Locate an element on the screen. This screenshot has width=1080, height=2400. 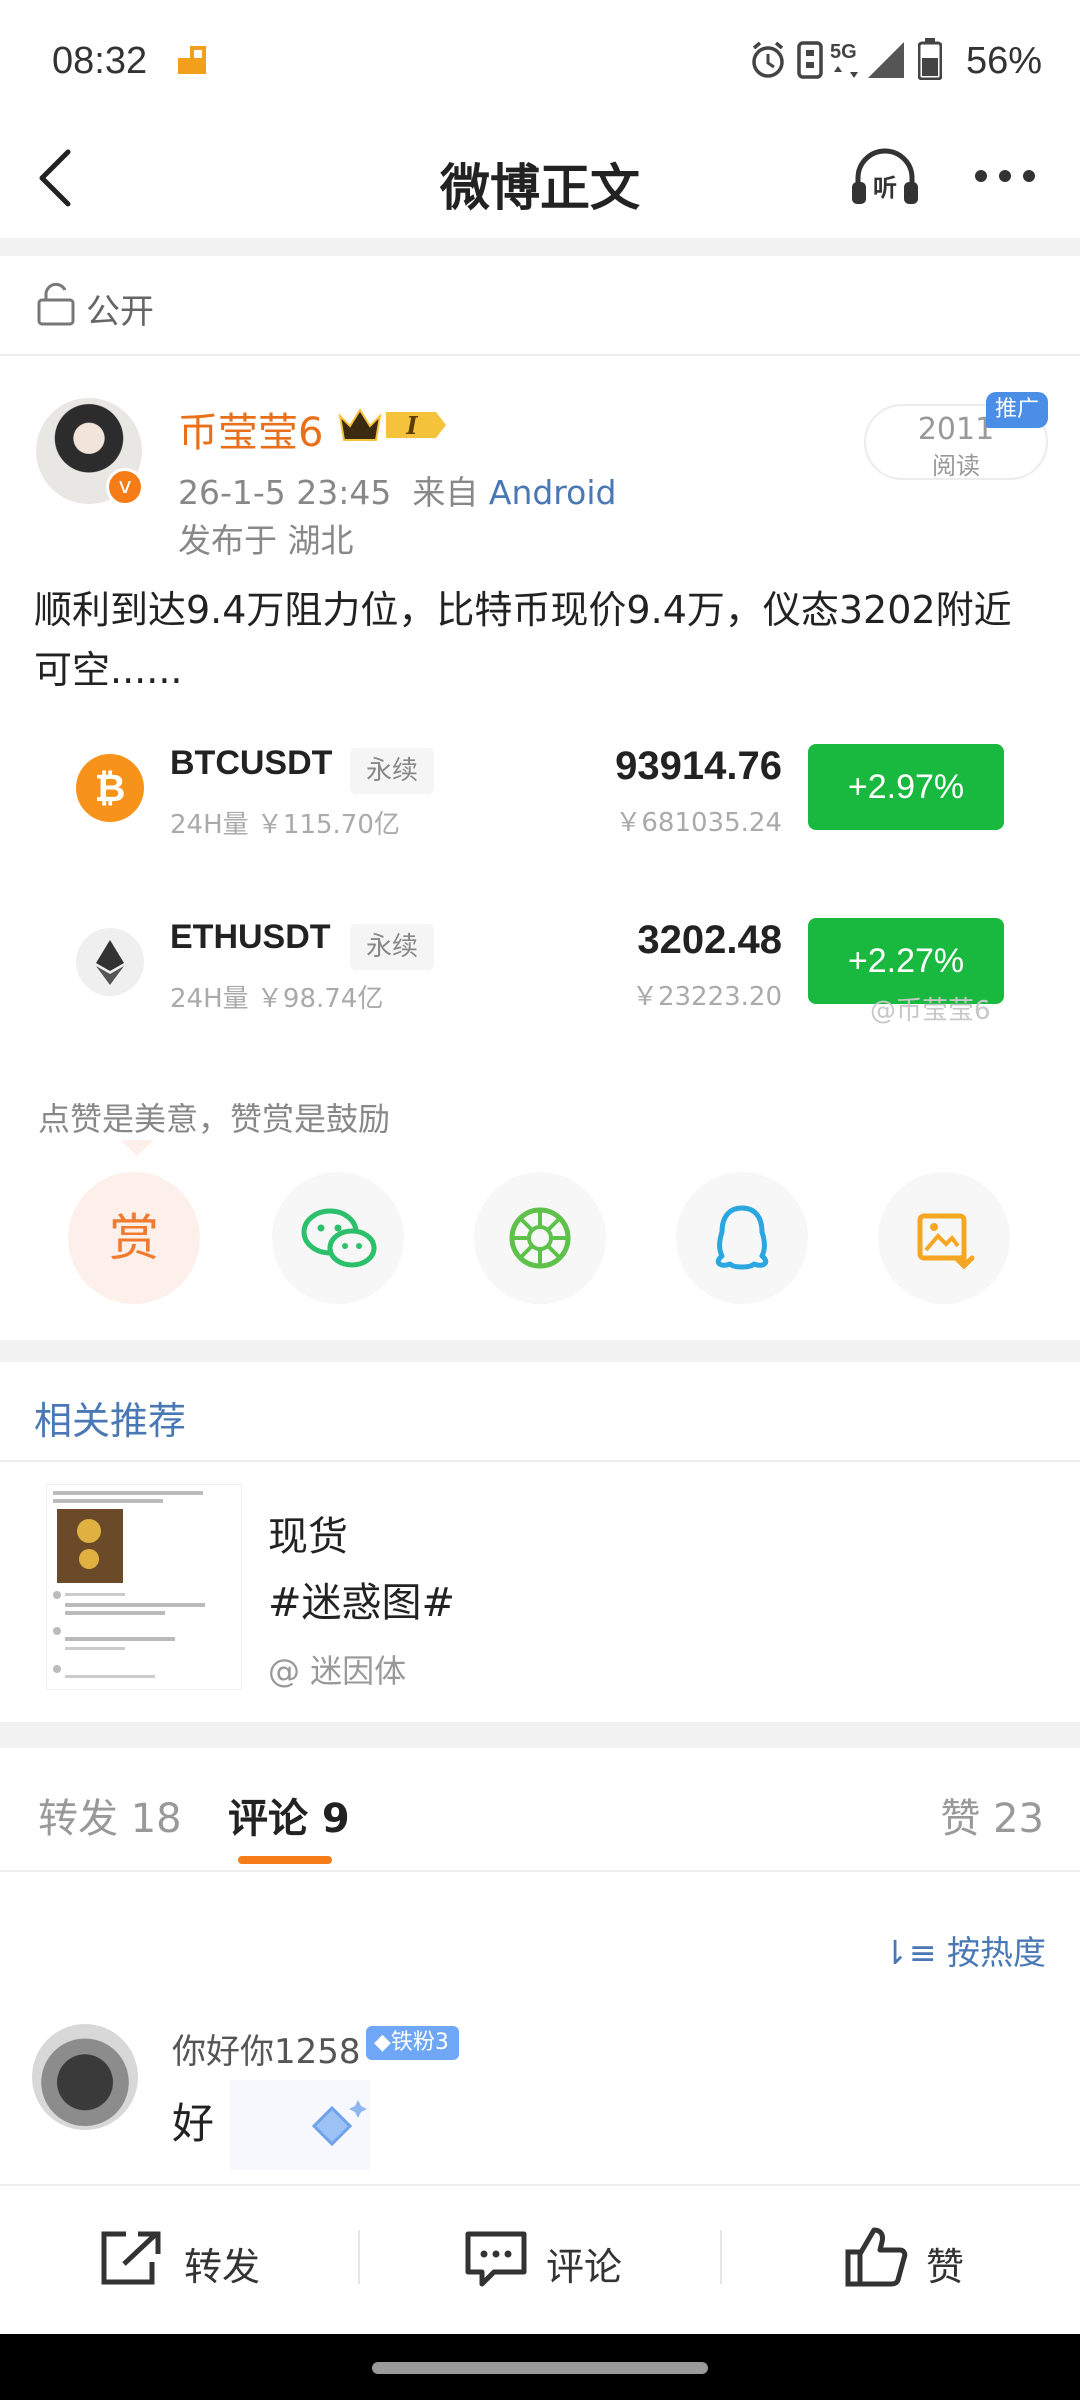
ticker-volume: 24H量 ￥115.70亿 is located at coordinates (285, 825).